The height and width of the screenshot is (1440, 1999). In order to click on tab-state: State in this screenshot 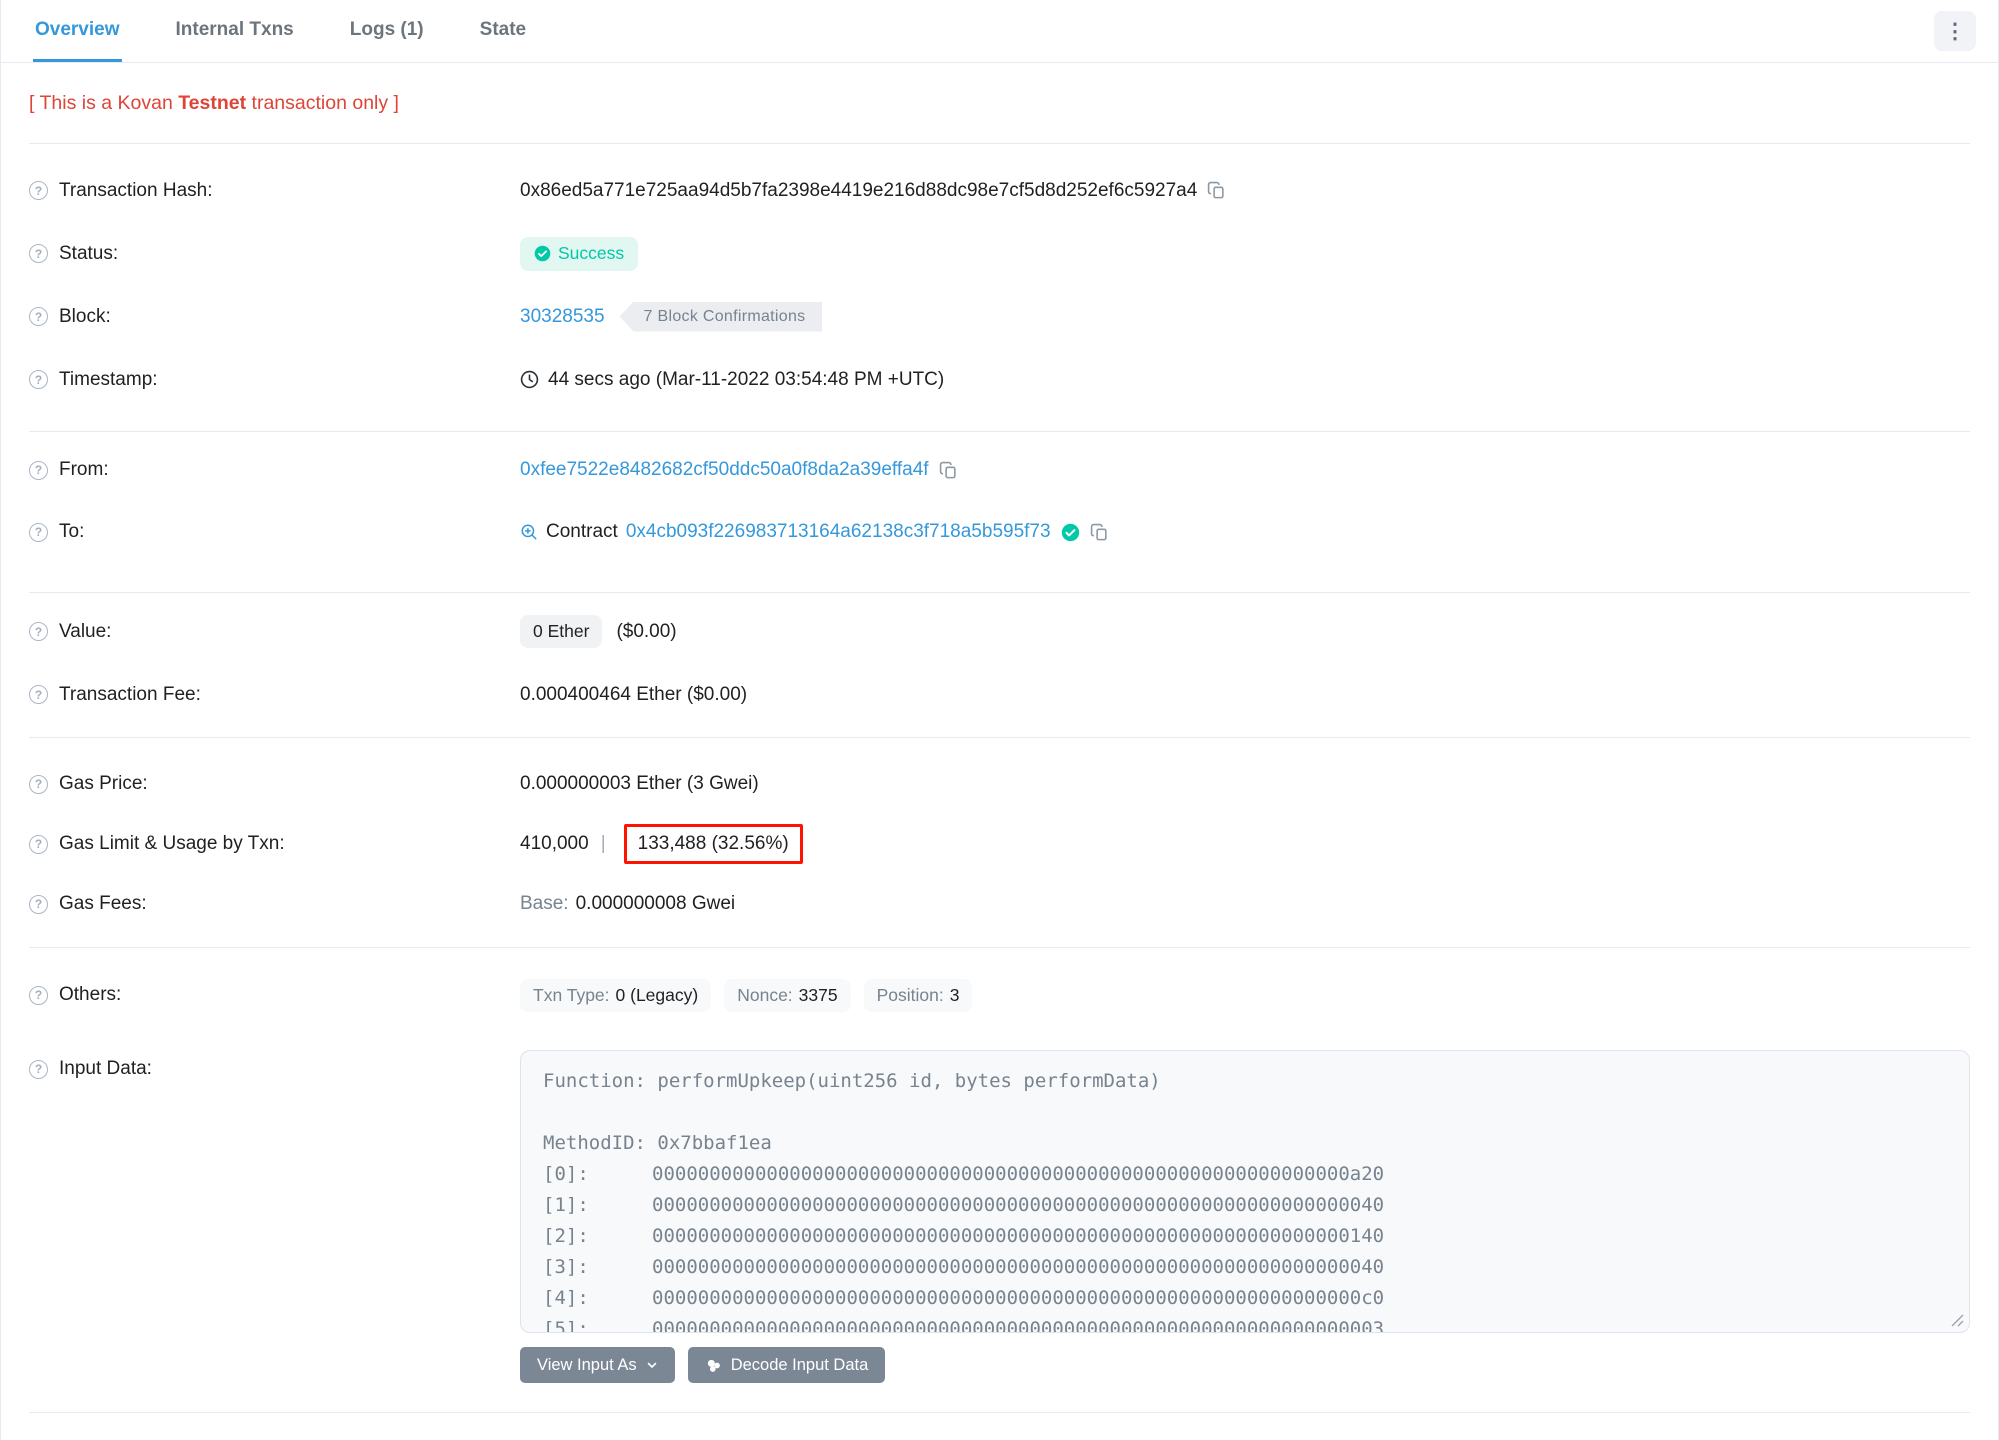, I will do `click(503, 31)`.